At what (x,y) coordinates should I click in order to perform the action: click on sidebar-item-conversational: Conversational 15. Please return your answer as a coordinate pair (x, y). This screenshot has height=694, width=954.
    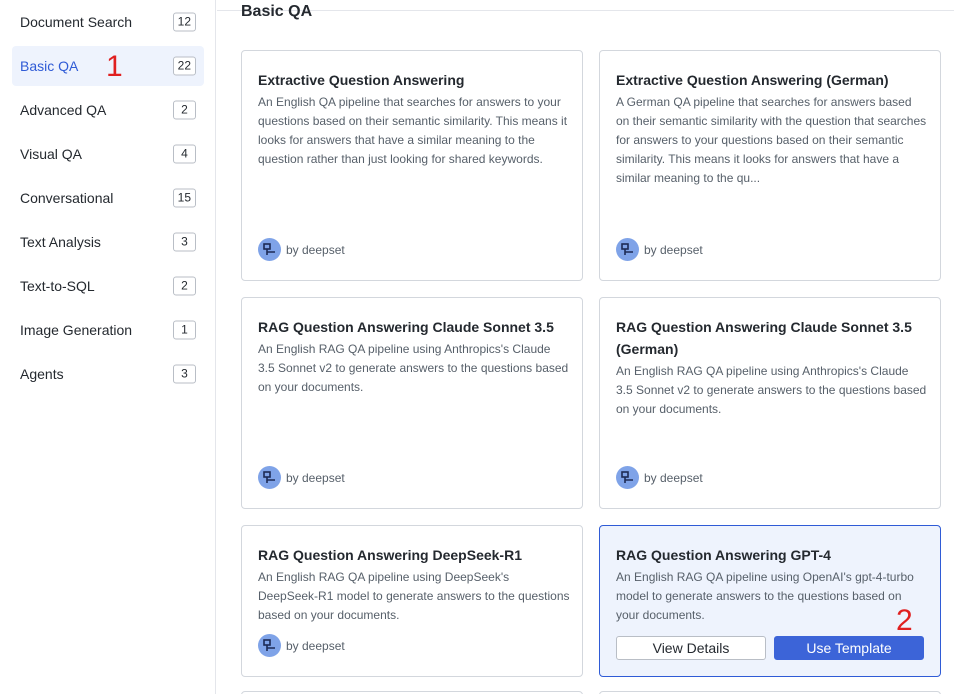
    Looking at the image, I should click on (108, 198).